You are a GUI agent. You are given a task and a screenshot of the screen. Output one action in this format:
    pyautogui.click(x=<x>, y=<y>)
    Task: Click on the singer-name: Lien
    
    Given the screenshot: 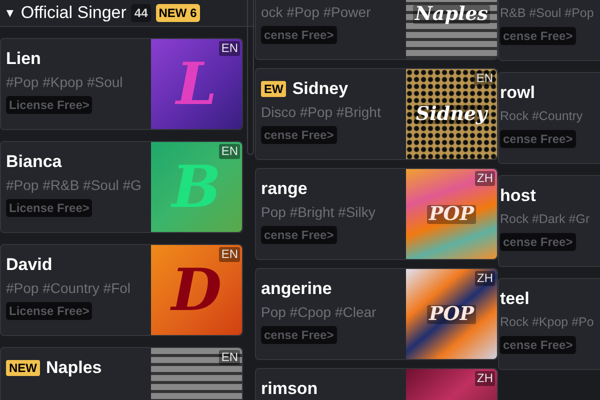 What is the action you would take?
    pyautogui.click(x=23, y=59)
    